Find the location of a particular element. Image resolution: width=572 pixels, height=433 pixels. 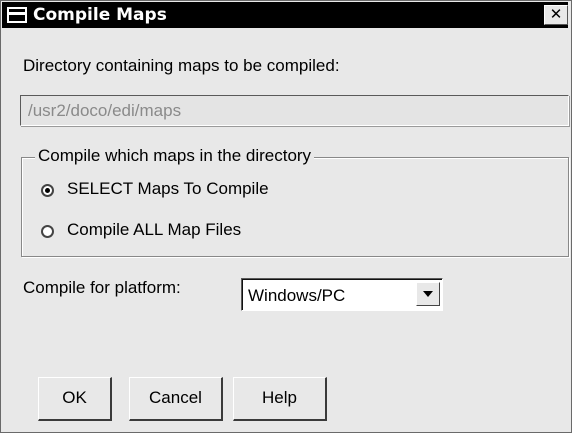

platform-select: Windows/PC is located at coordinates (342, 294).